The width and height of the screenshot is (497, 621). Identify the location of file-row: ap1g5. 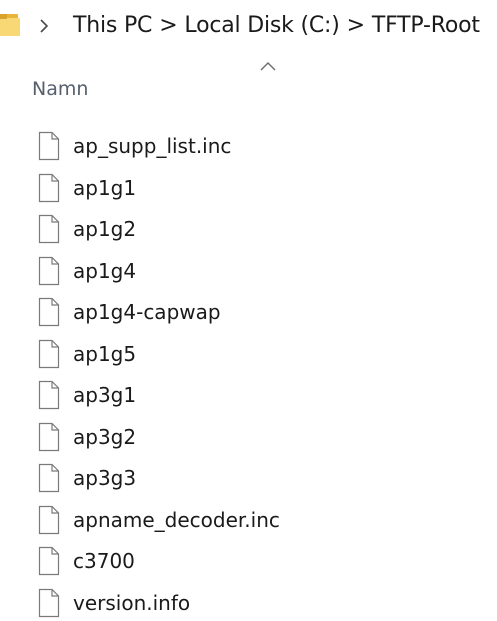
(248, 356).